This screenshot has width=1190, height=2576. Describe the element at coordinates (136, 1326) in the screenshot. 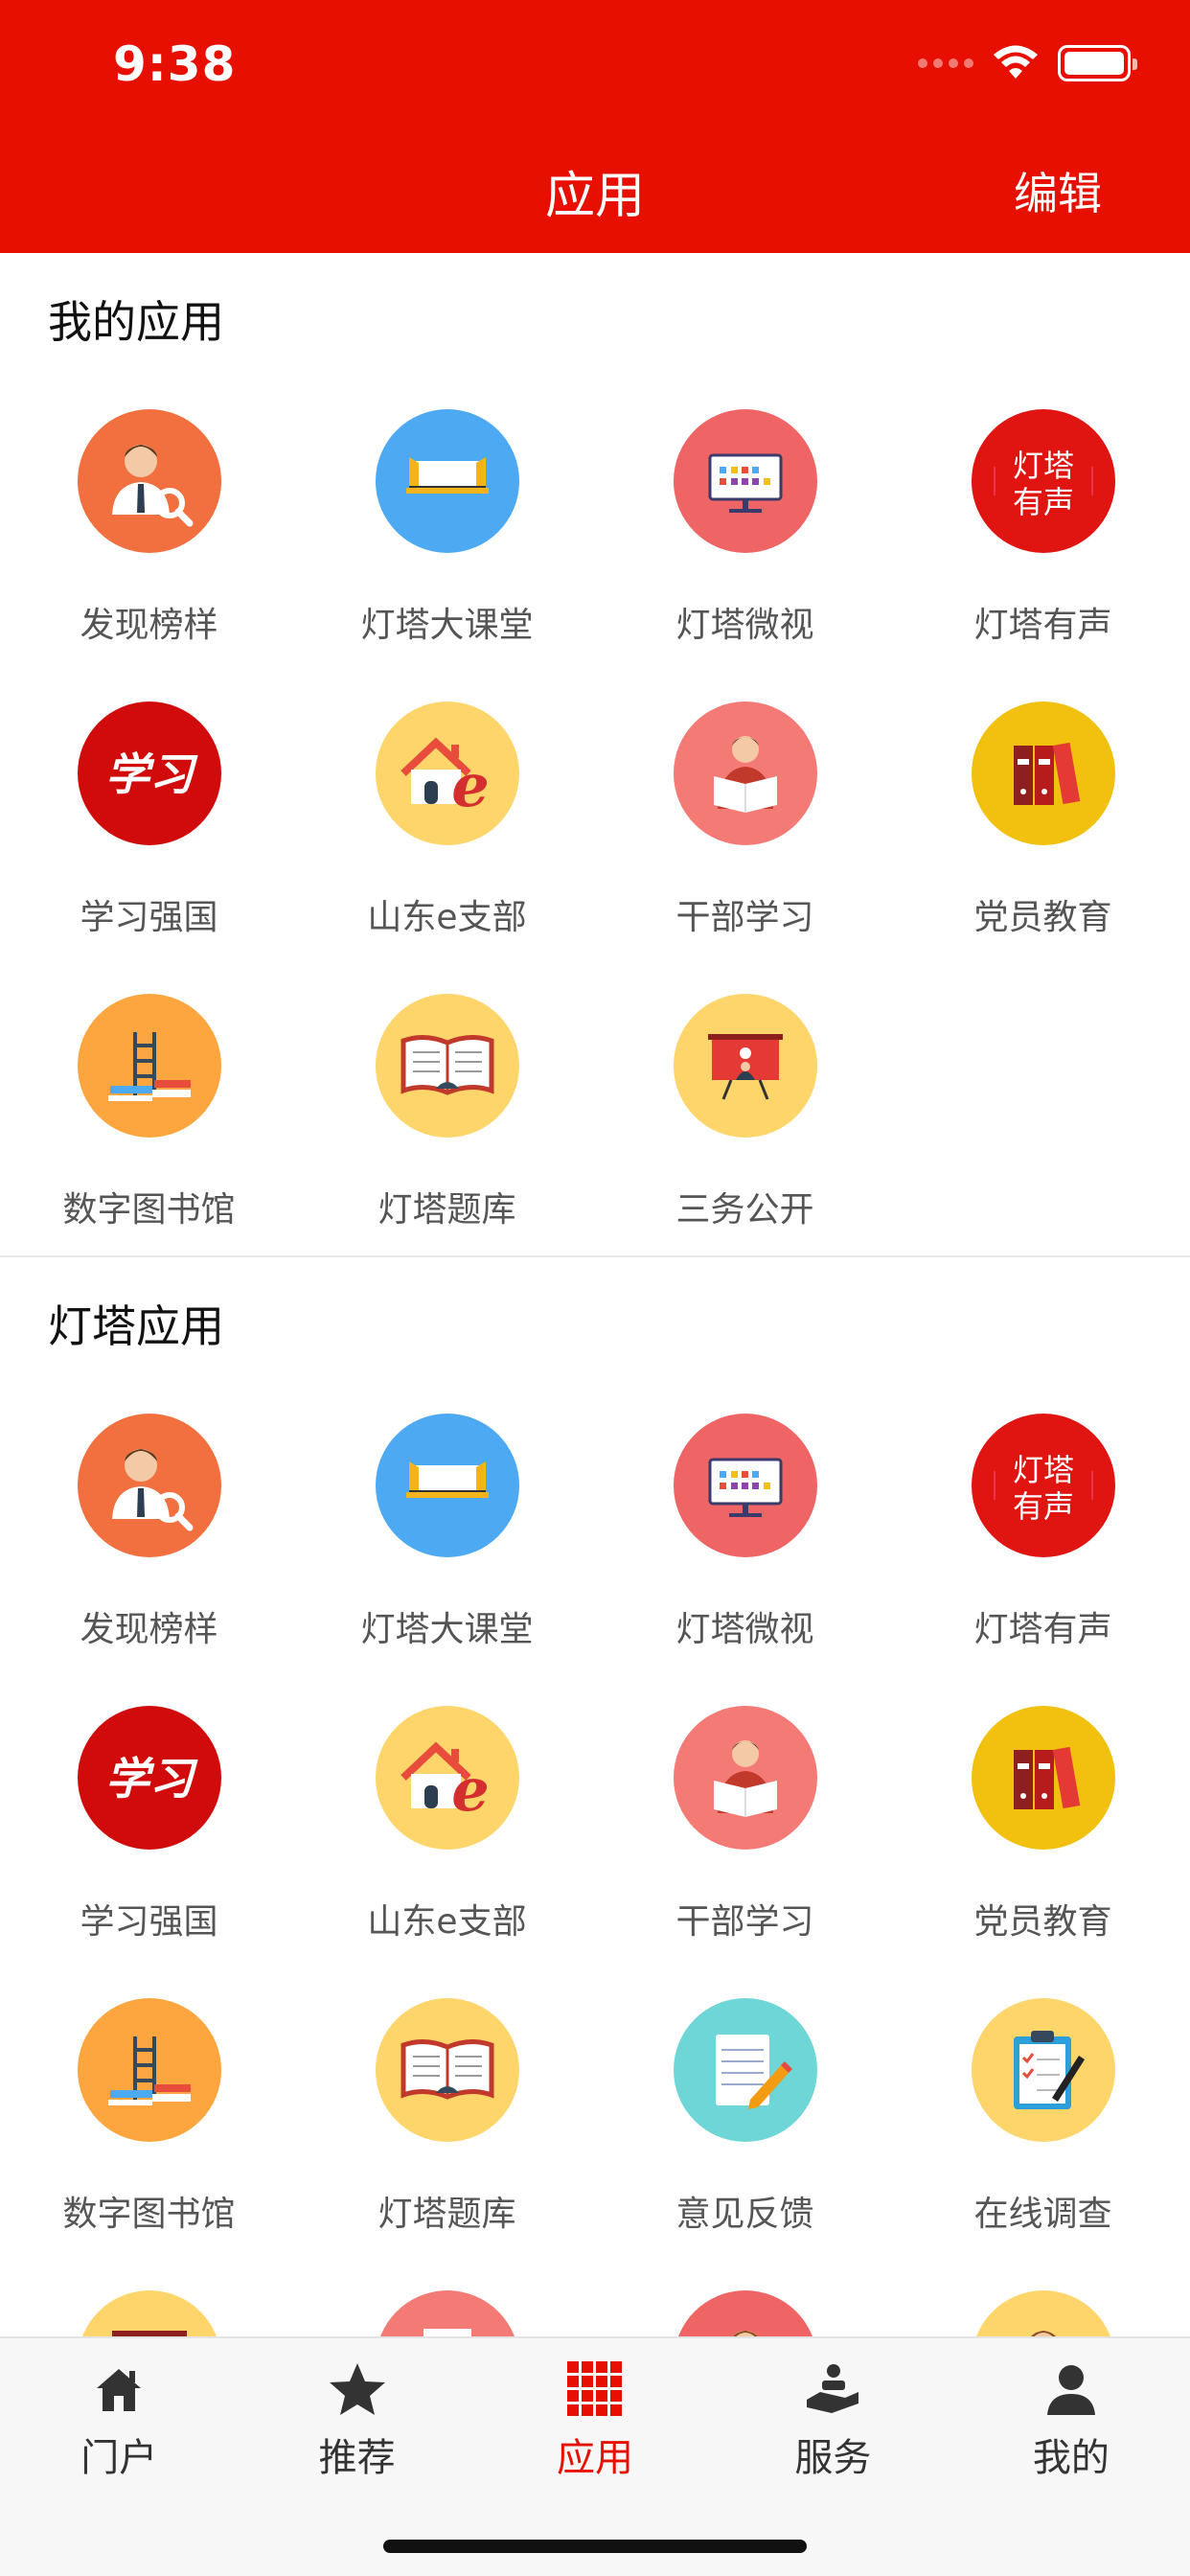

I see `section-title-lighthouse-apps: 灯塔应用` at that location.